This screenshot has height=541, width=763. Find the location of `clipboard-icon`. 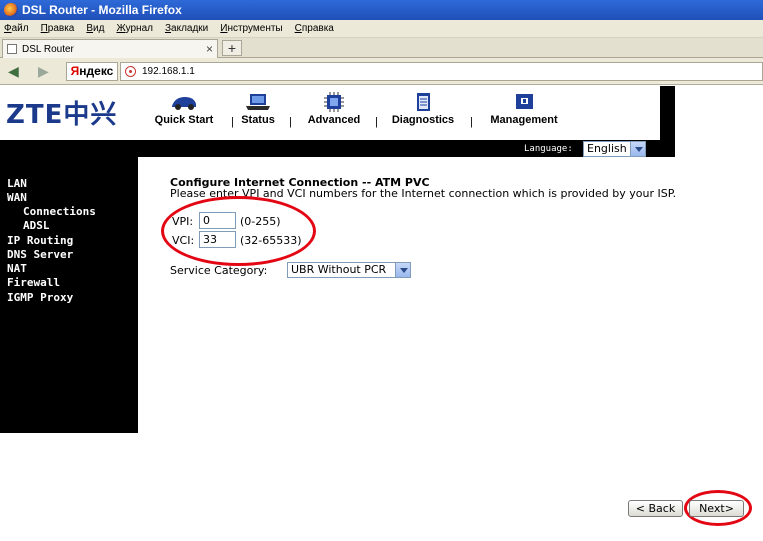

clipboard-icon is located at coordinates (423, 102).